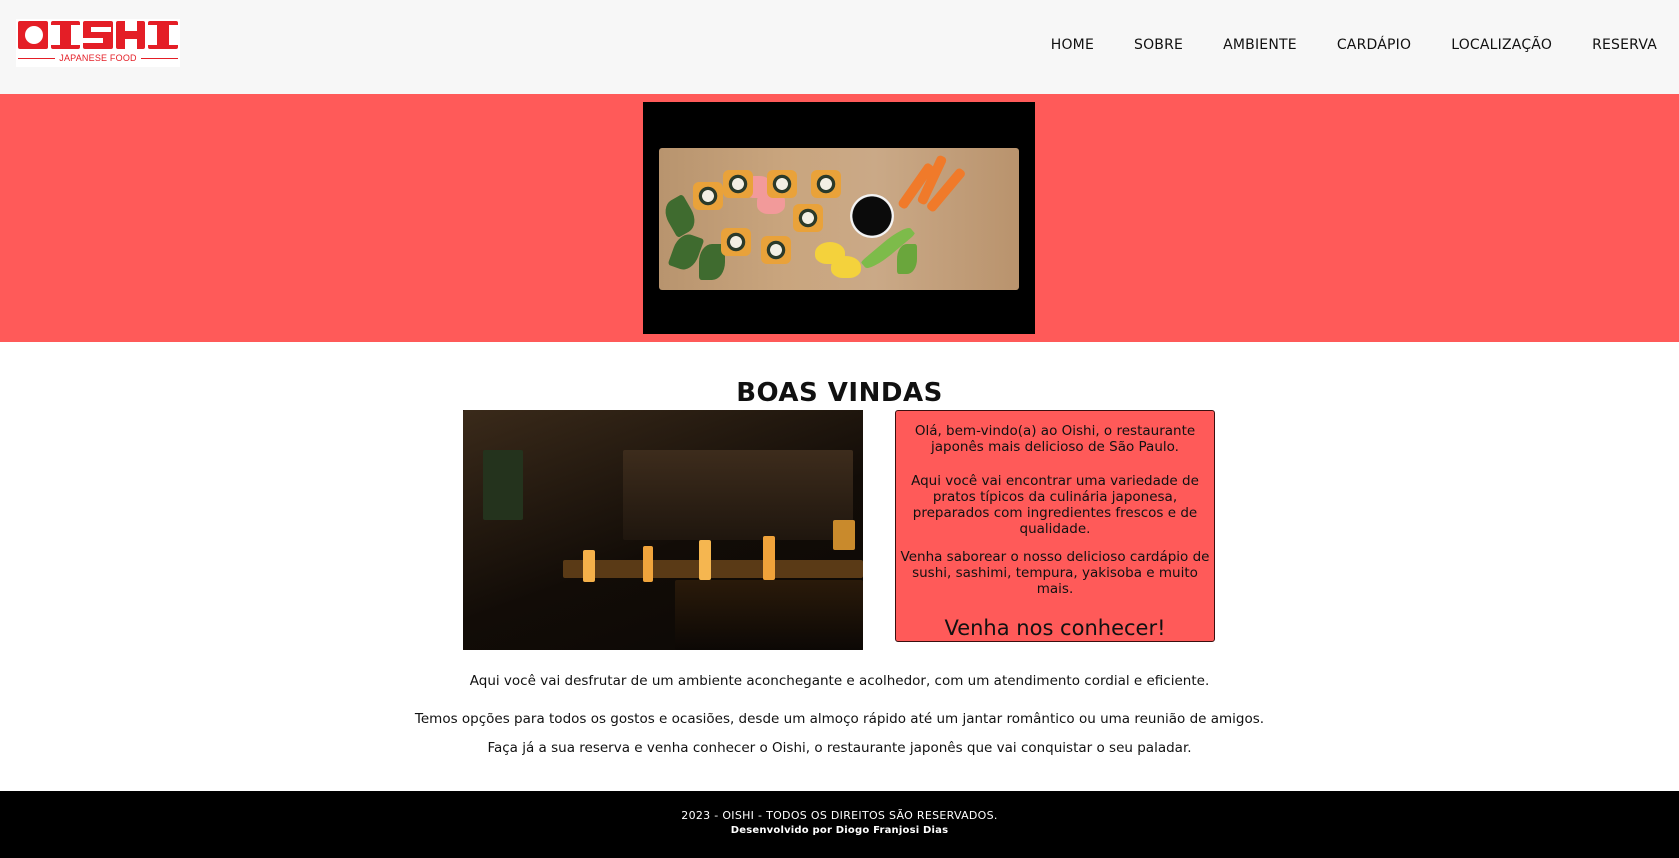 The image size is (1679, 858). Describe the element at coordinates (130, 35) in the screenshot. I see `logo-letter-h` at that location.